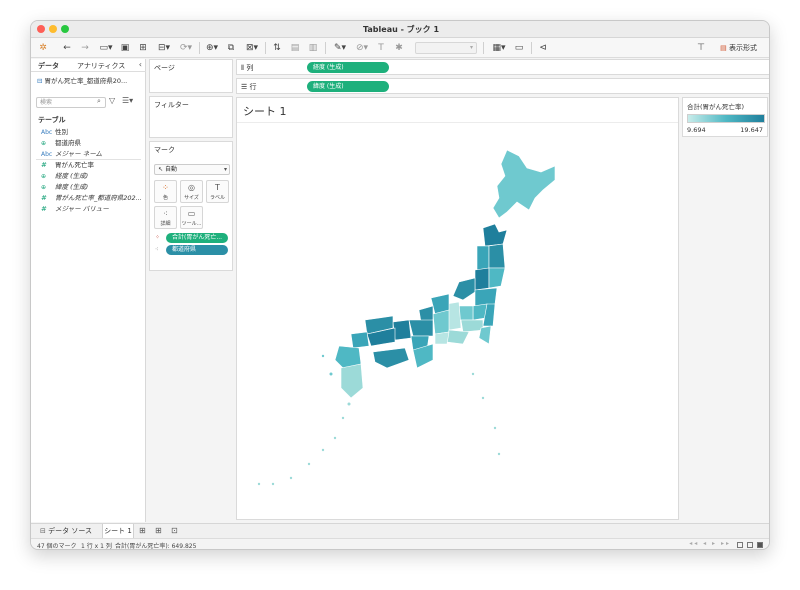 This screenshot has width=800, height=590. I want to click on color-icon: ⁘, so click(165, 187).